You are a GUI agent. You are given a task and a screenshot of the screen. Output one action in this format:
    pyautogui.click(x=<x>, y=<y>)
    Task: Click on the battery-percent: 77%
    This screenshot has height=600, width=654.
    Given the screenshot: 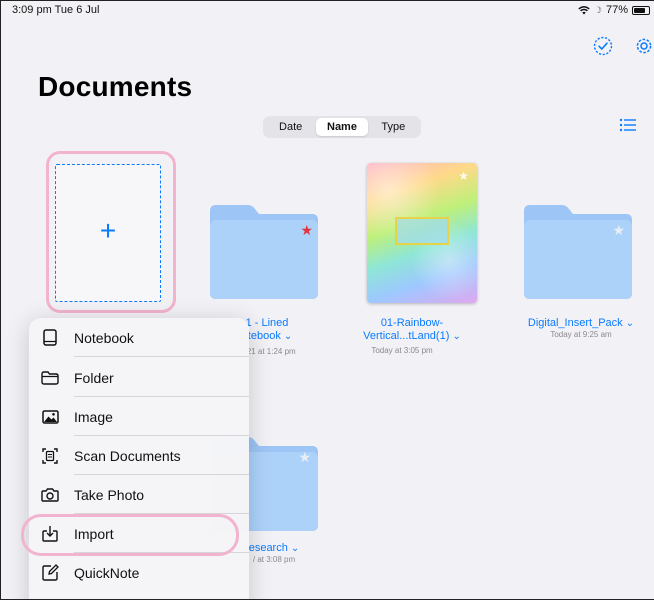 What is the action you would take?
    pyautogui.click(x=616, y=10)
    